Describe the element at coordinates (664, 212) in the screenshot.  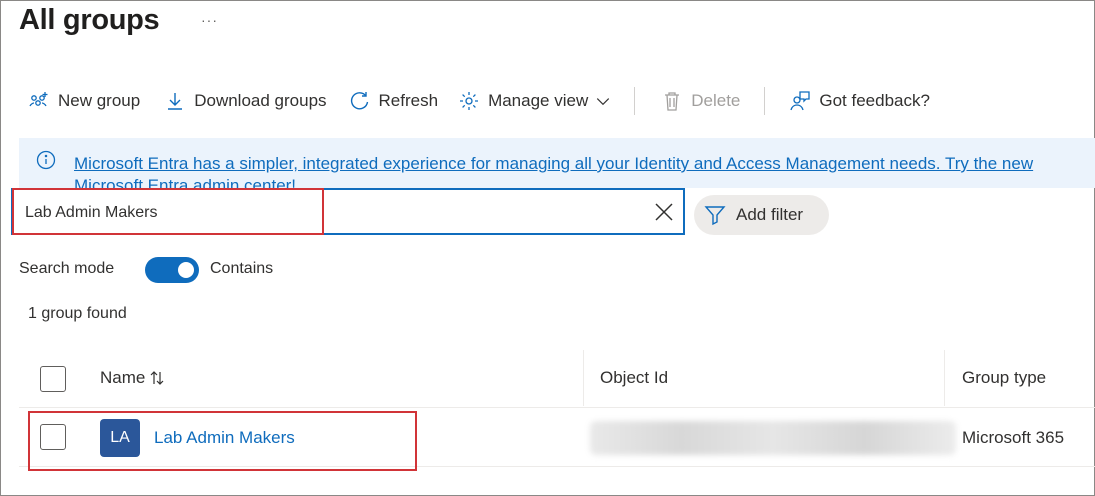
I see `close-icon` at that location.